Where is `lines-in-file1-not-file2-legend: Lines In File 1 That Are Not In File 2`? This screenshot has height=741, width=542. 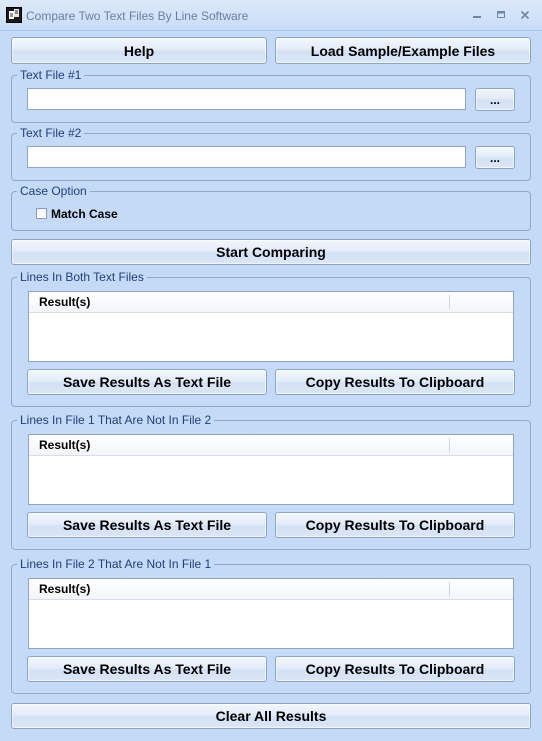 lines-in-file1-not-file2-legend: Lines In File 1 That Are Not In File 2 is located at coordinates (116, 420).